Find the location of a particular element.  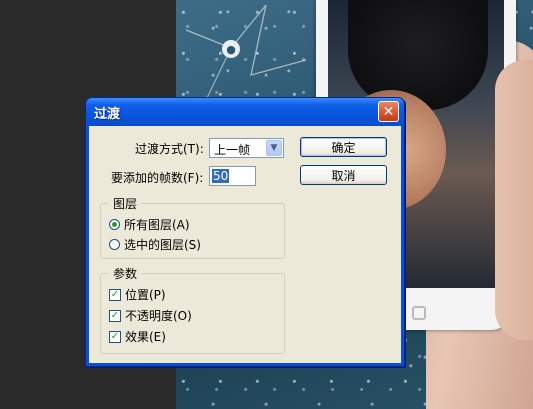

ok-button-label: 确定 is located at coordinates (343, 147).